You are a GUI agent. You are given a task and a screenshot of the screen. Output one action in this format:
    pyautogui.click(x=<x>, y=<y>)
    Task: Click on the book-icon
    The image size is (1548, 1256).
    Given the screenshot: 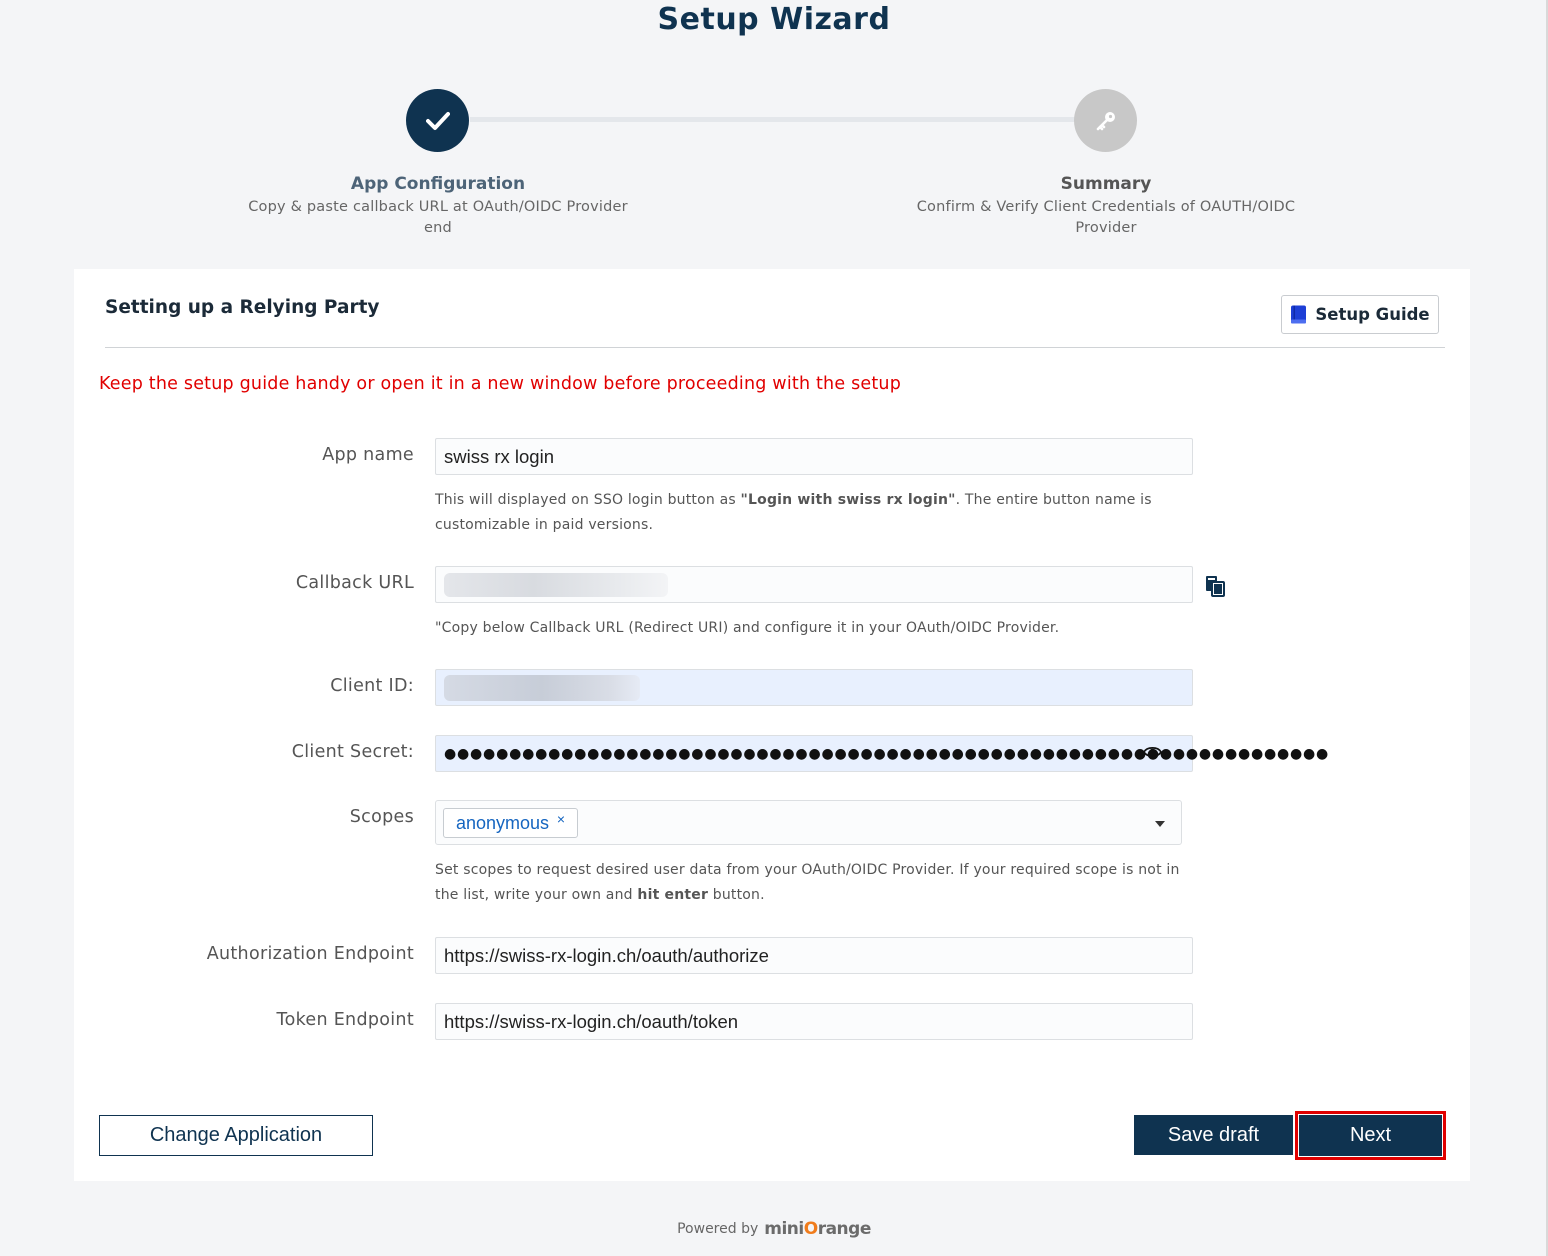 What is the action you would take?
    pyautogui.click(x=1299, y=314)
    